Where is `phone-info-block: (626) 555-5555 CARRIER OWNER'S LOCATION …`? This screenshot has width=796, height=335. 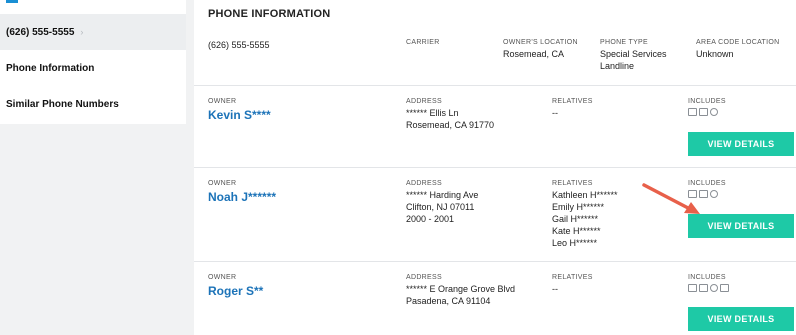 phone-info-block: (626) 555-5555 CARRIER OWNER'S LOCATION … is located at coordinates (495, 58).